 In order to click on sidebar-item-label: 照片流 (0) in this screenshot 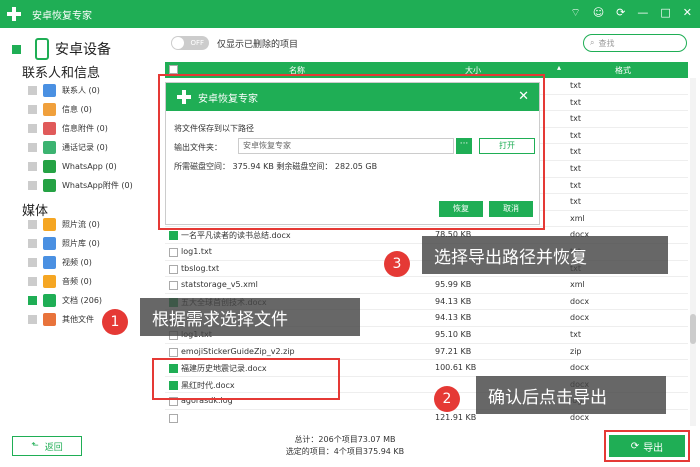, I will do `click(81, 224)`.